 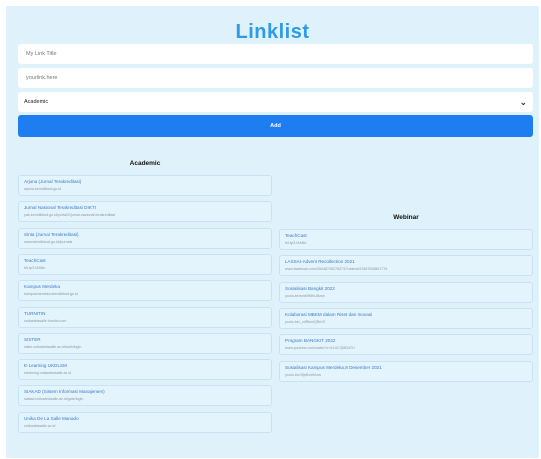 I want to click on link-title: Kolaborasi MBKM dalam Riset dan Inovasi, so click(x=406, y=315).